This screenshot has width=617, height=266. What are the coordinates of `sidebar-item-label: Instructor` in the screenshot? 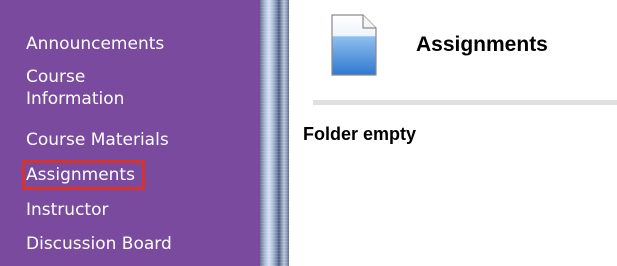 It's located at (67, 210).